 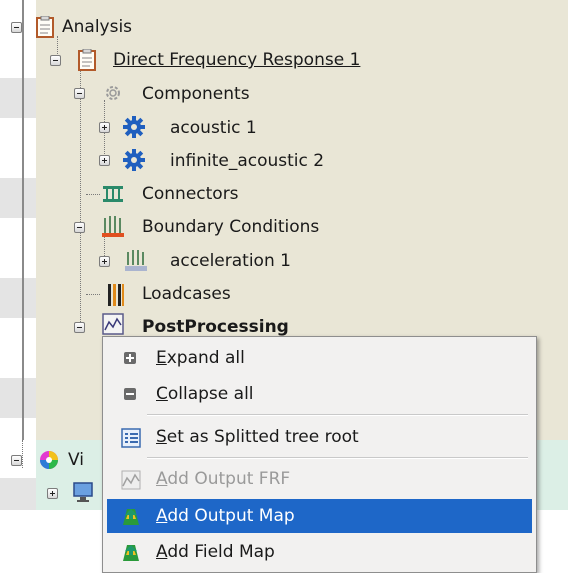 What do you see at coordinates (205, 394) in the screenshot?
I see `menu-item-label: Collapse all` at bounding box center [205, 394].